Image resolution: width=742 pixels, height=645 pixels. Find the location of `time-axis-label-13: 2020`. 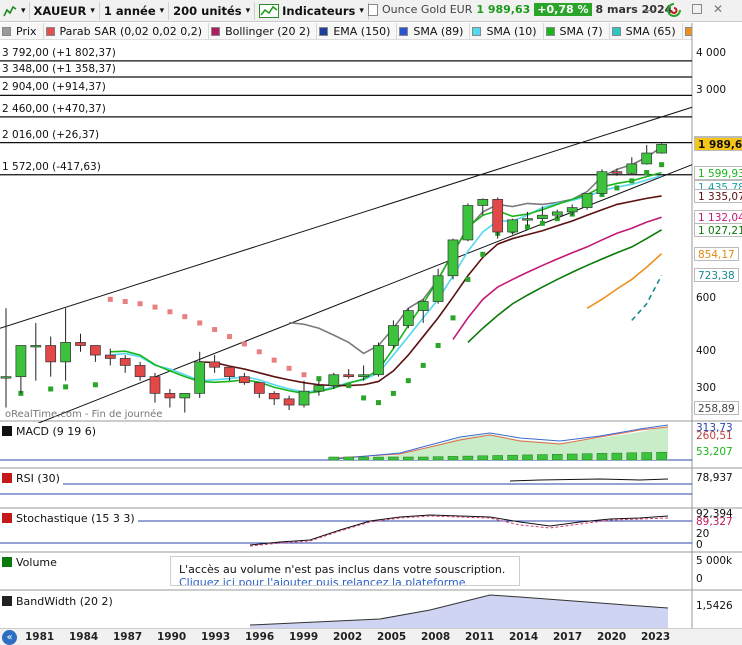

time-axis-label-13: 2020 is located at coordinates (612, 637).